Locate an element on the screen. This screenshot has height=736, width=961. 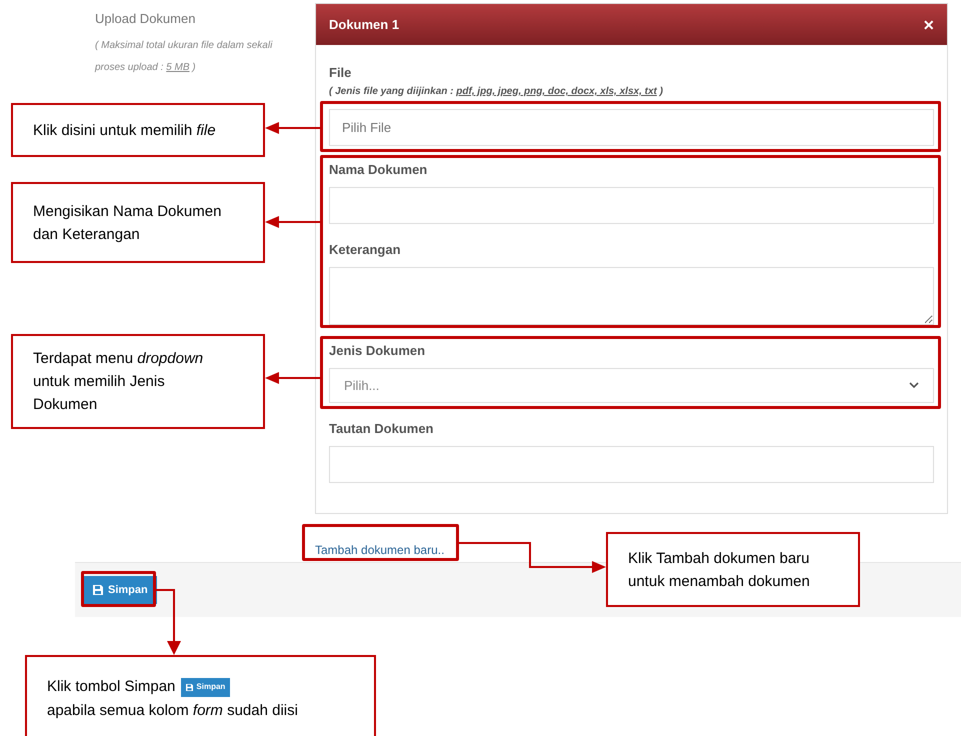
field-label: Tautan Dokumen is located at coordinates (381, 429).